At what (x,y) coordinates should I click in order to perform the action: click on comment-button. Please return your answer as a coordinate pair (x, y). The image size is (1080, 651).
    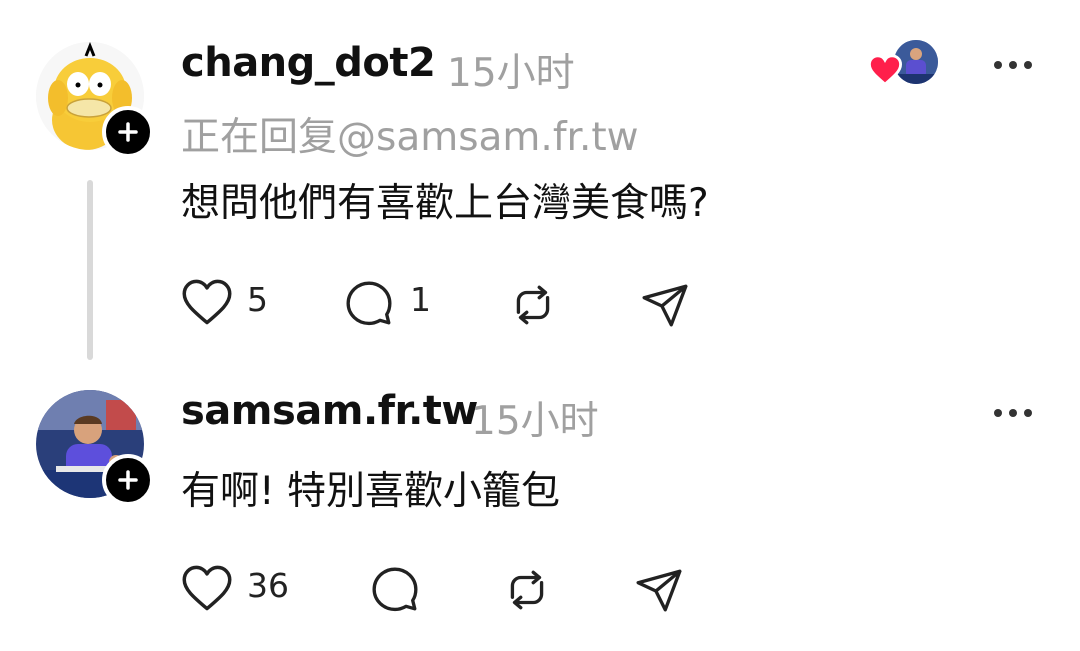
    Looking at the image, I should click on (396, 590).